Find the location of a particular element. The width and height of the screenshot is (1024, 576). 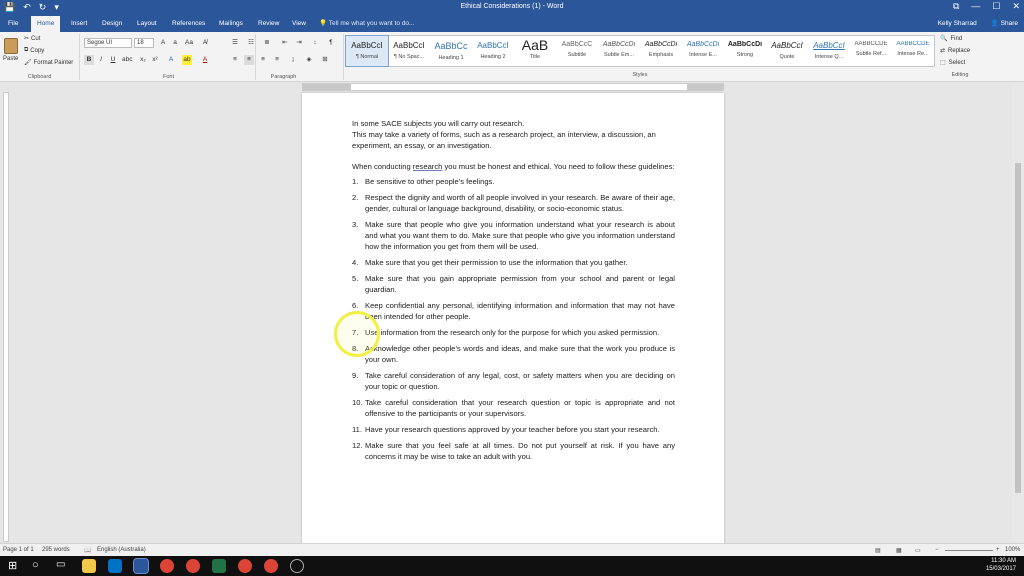

underline-icon: U is located at coordinates (113, 60).